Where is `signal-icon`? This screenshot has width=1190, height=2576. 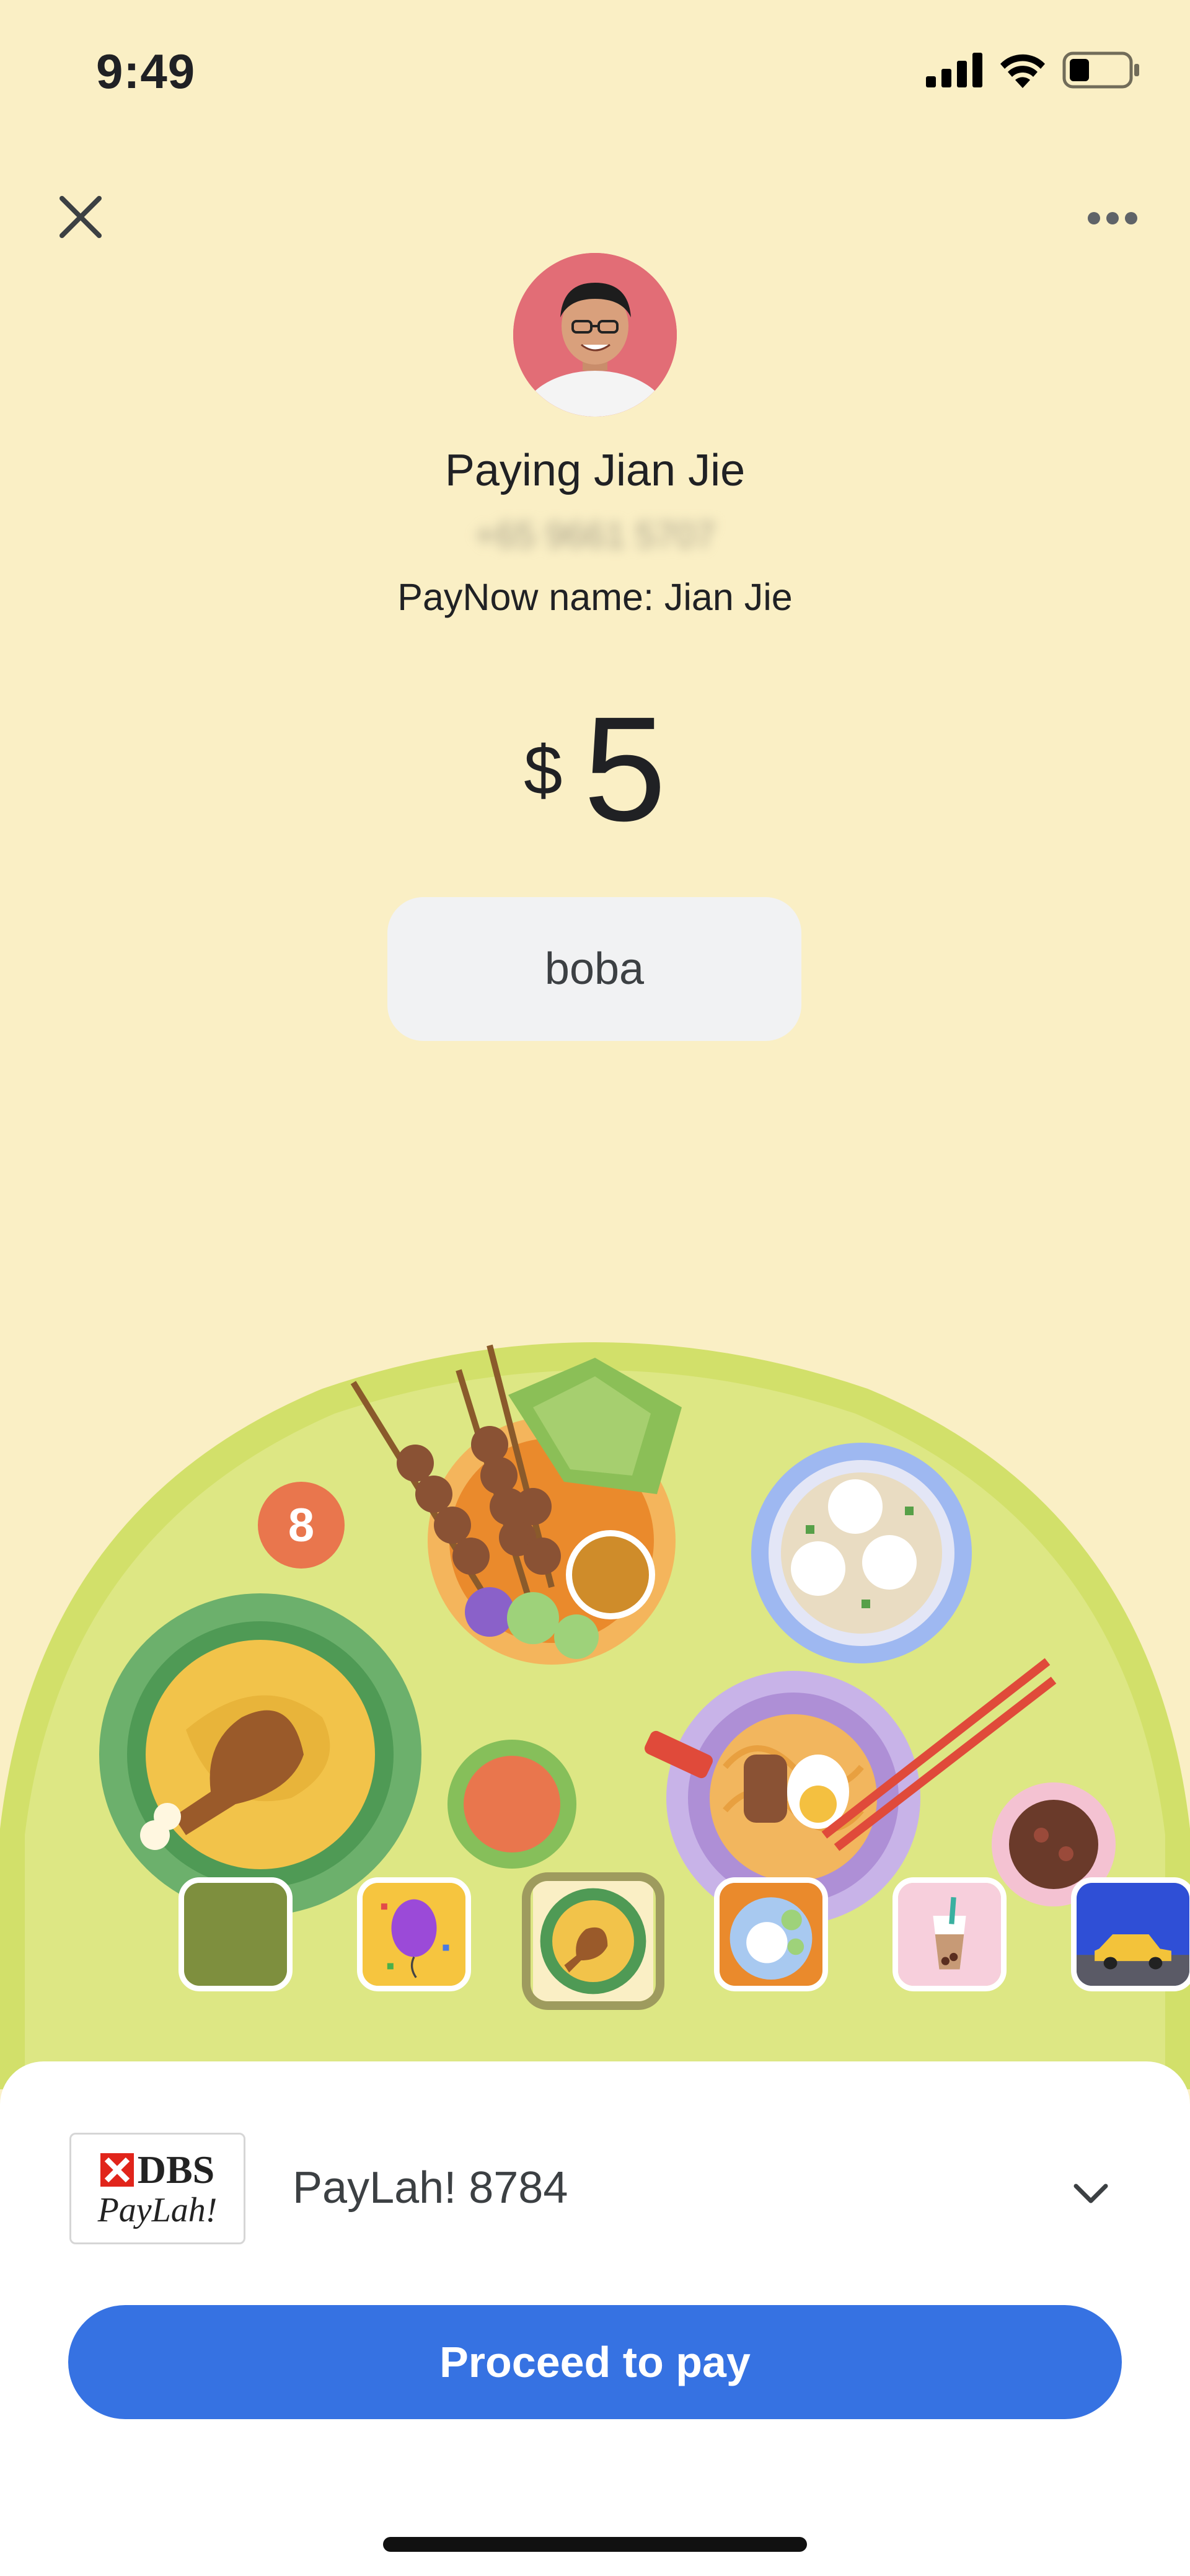
signal-icon is located at coordinates (954, 70).